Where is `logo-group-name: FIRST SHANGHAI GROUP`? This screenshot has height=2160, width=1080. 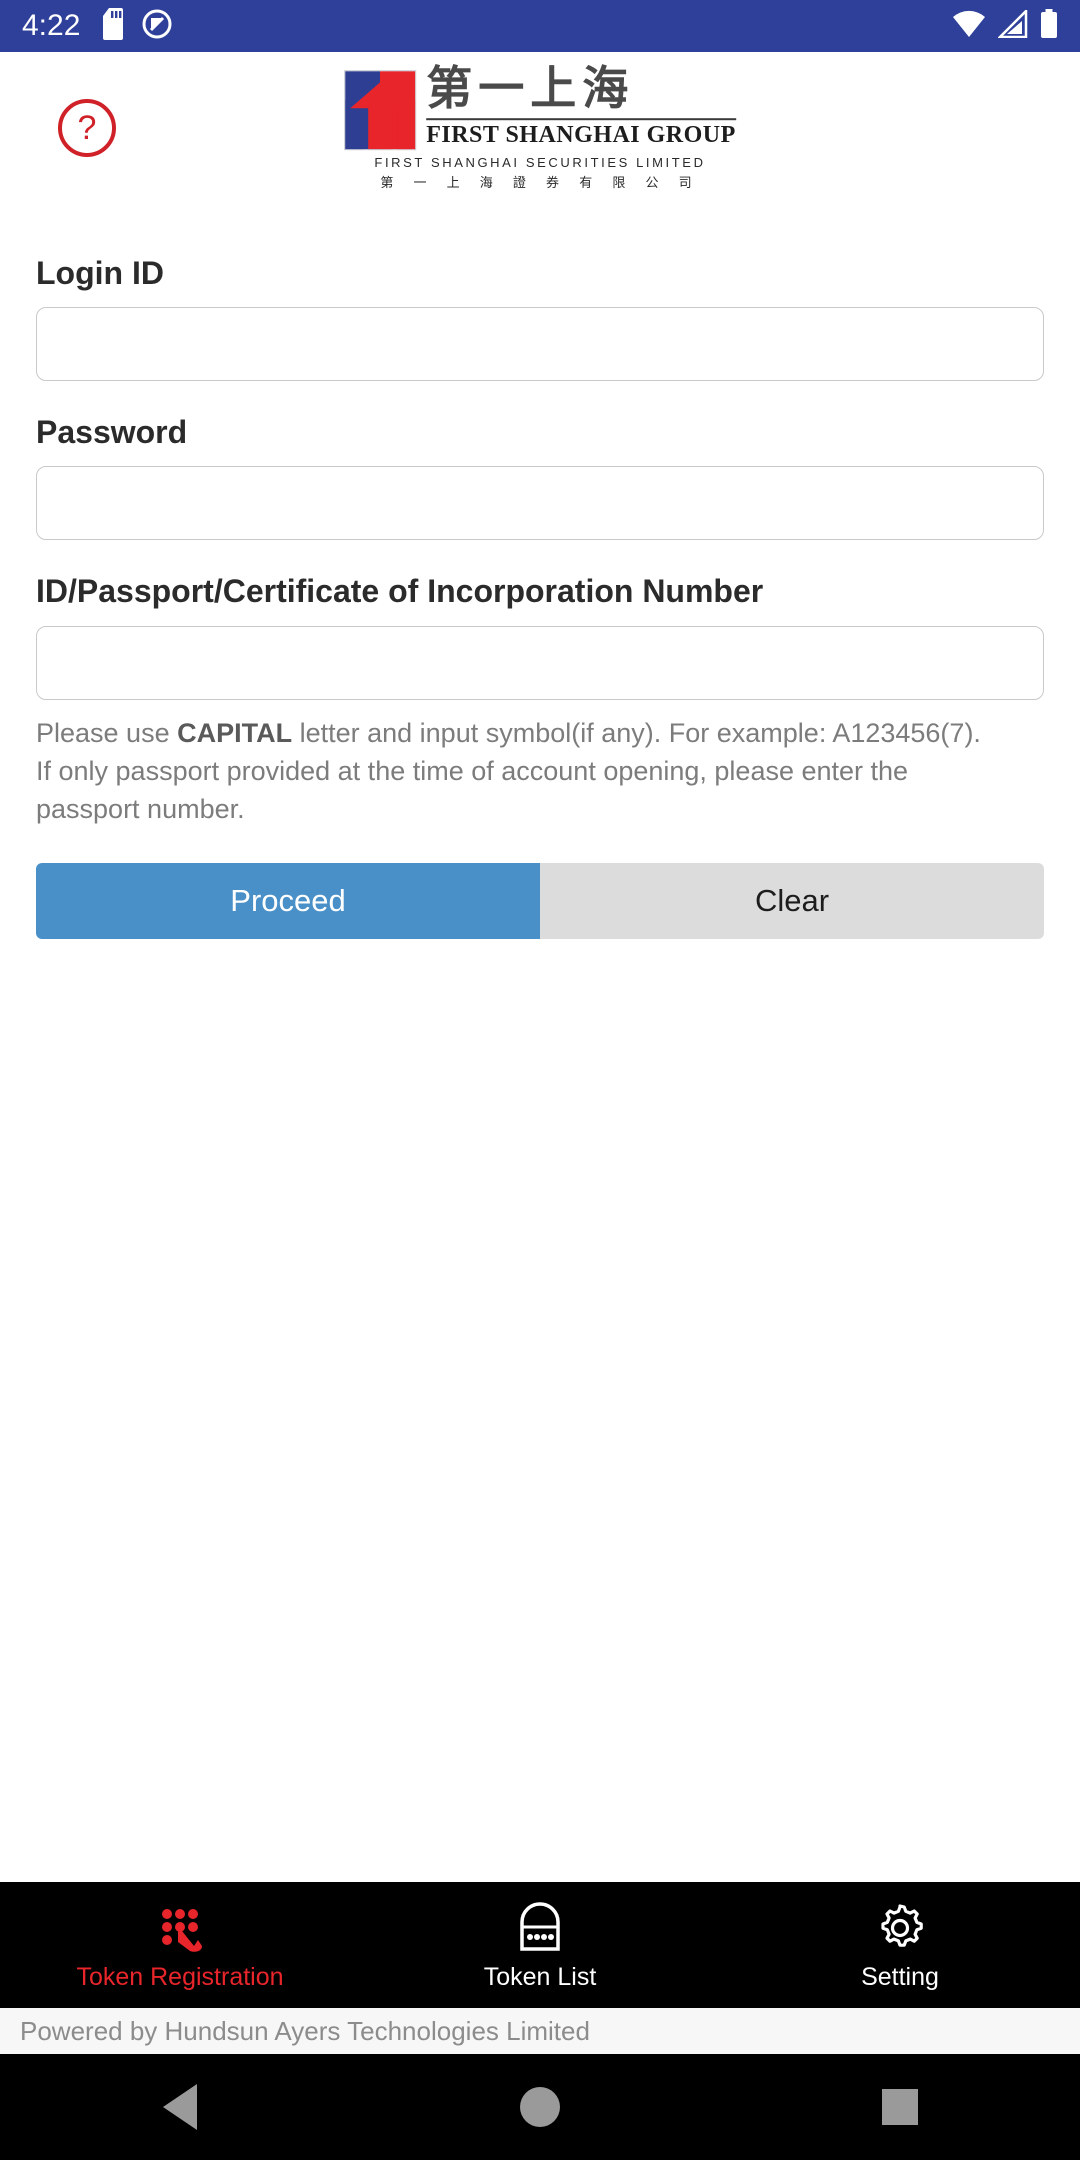 logo-group-name: FIRST SHANGHAI GROUP is located at coordinates (581, 135).